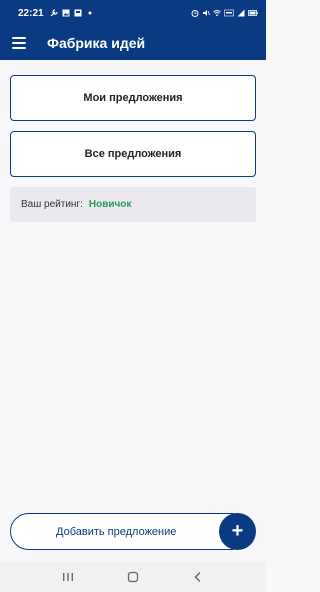 This screenshot has width=320, height=592. I want to click on all-proposals-button: Все предложения, so click(133, 154).